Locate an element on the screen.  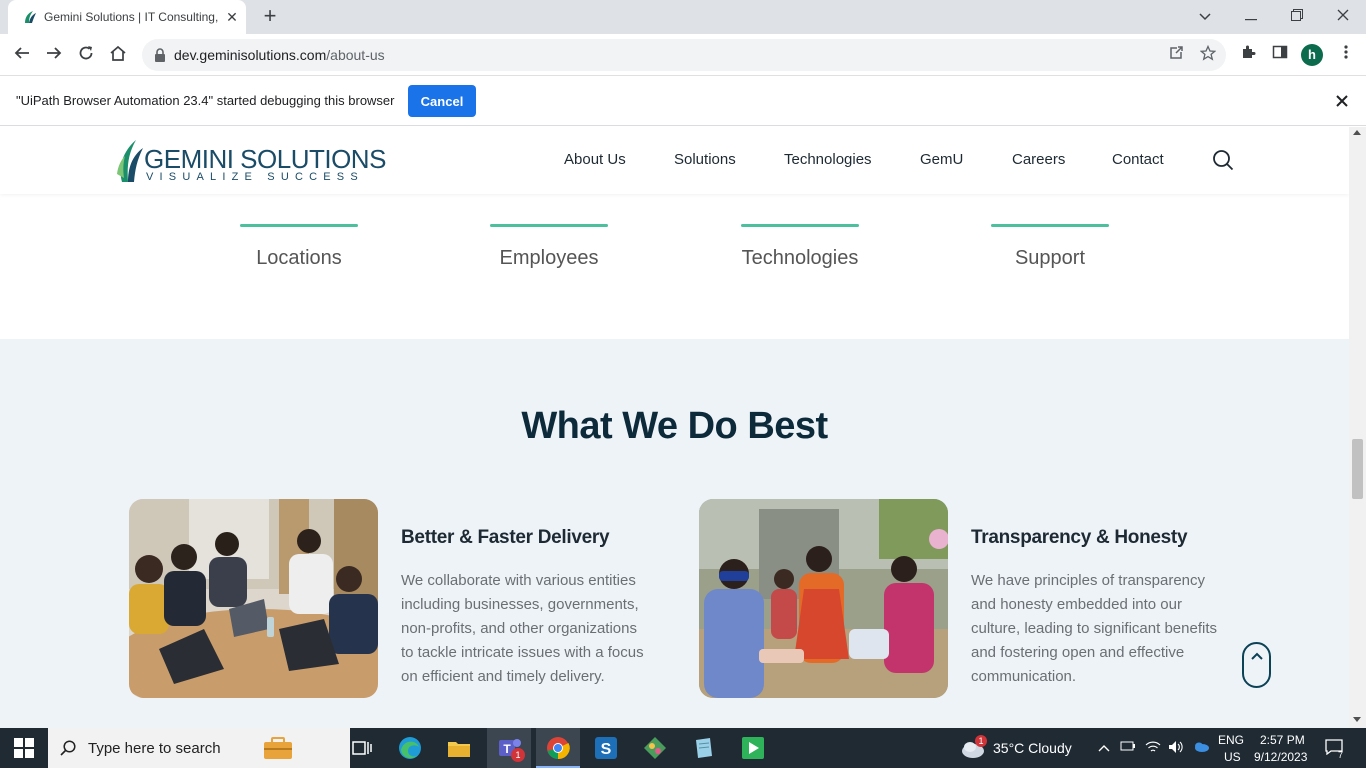
card-title: Better & Faster Delivery is located at coordinates (505, 537).